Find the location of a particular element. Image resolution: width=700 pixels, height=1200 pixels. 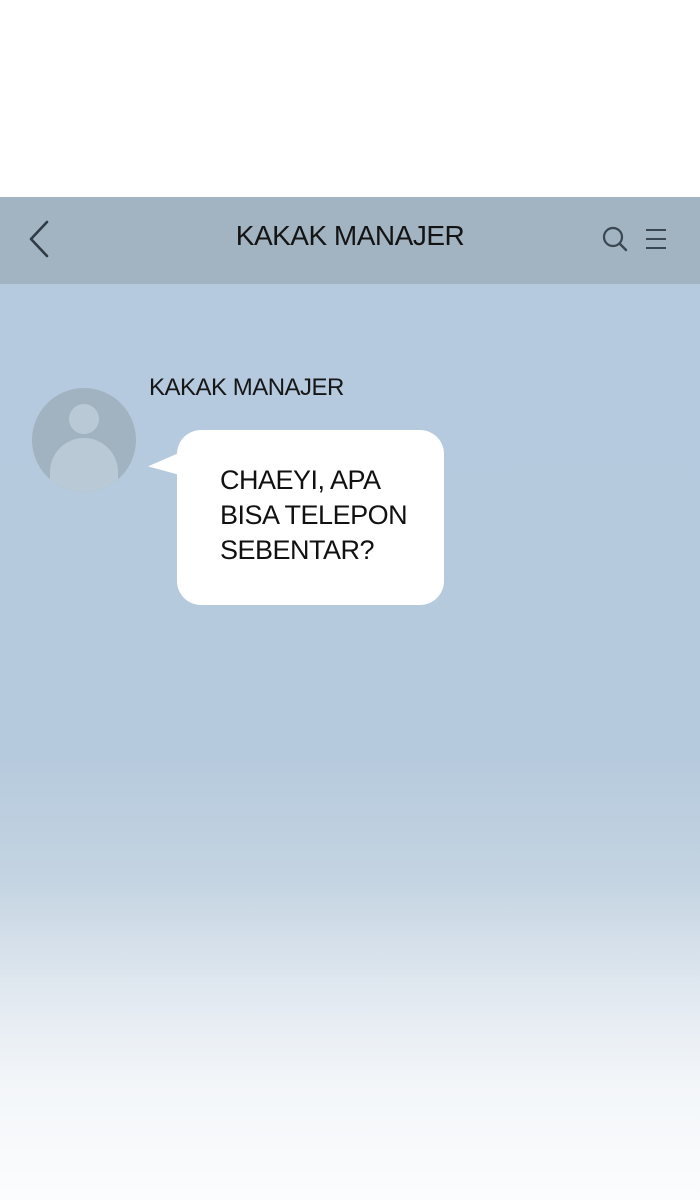

default-avatar-icon is located at coordinates (84, 440).